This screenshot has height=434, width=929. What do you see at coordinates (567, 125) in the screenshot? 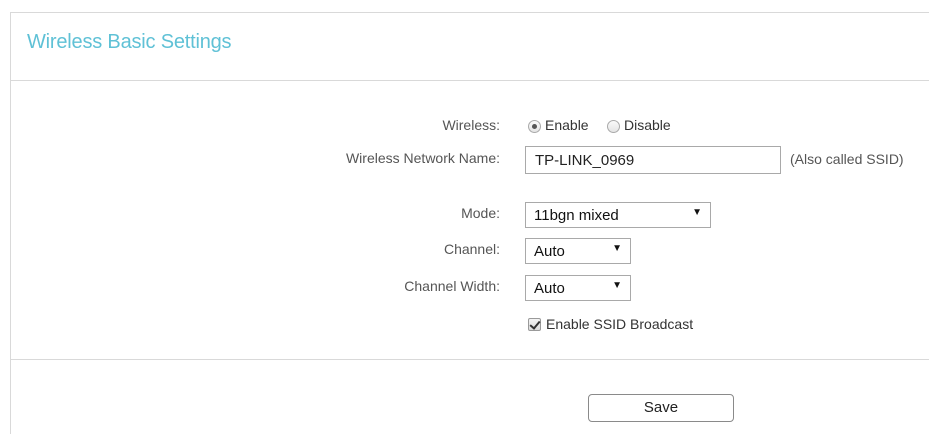
I see `wireless-enable-label: Enable` at bounding box center [567, 125].